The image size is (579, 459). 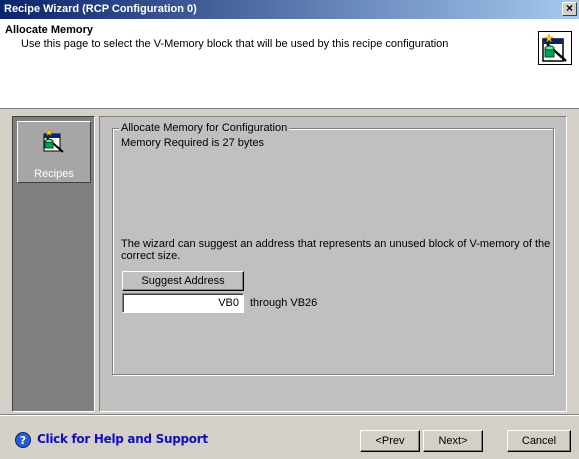 I want to click on next-button: Next>, so click(x=453, y=441).